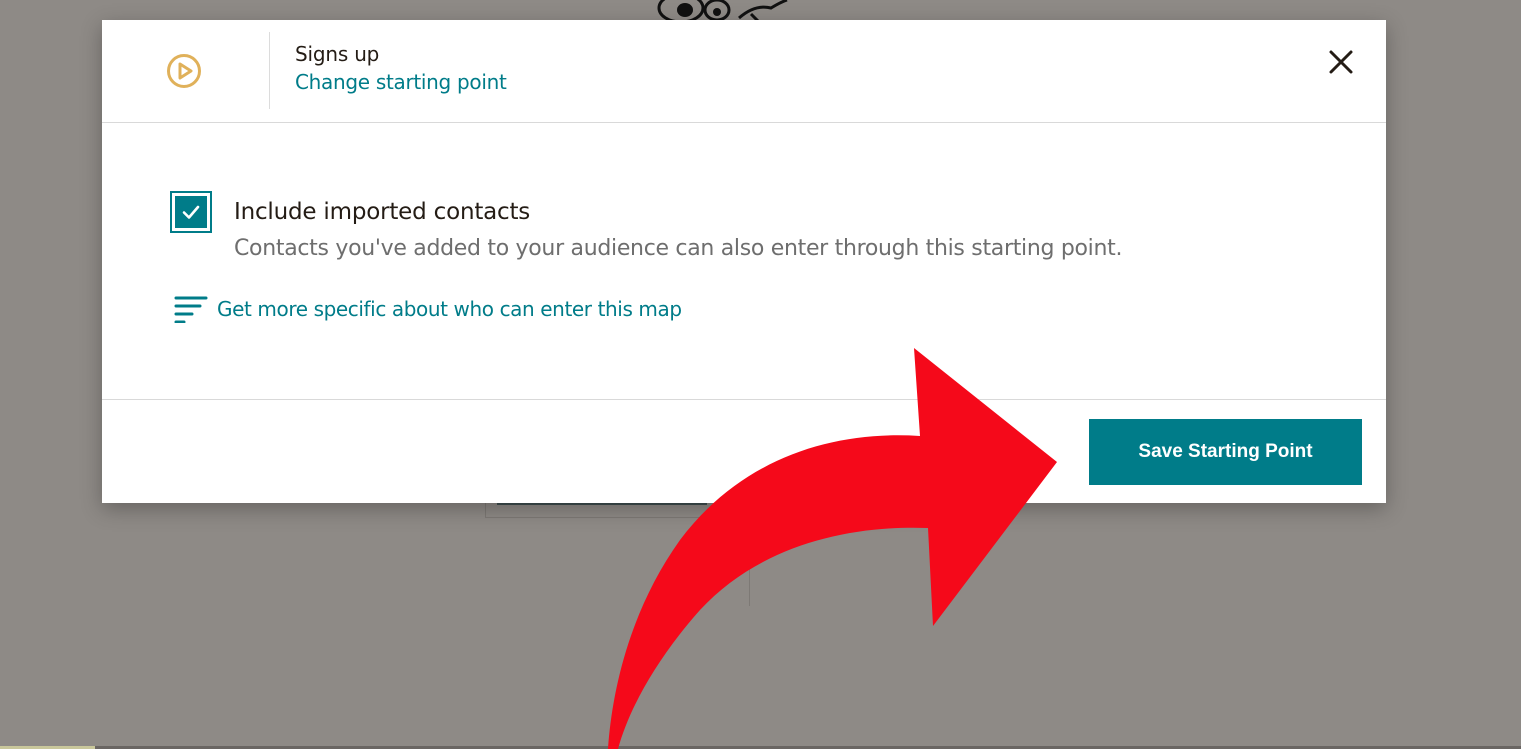 This screenshot has width=1521, height=749. Describe the element at coordinates (1225, 452) in the screenshot. I see `save-starting-point-button: Save Starting Point` at that location.